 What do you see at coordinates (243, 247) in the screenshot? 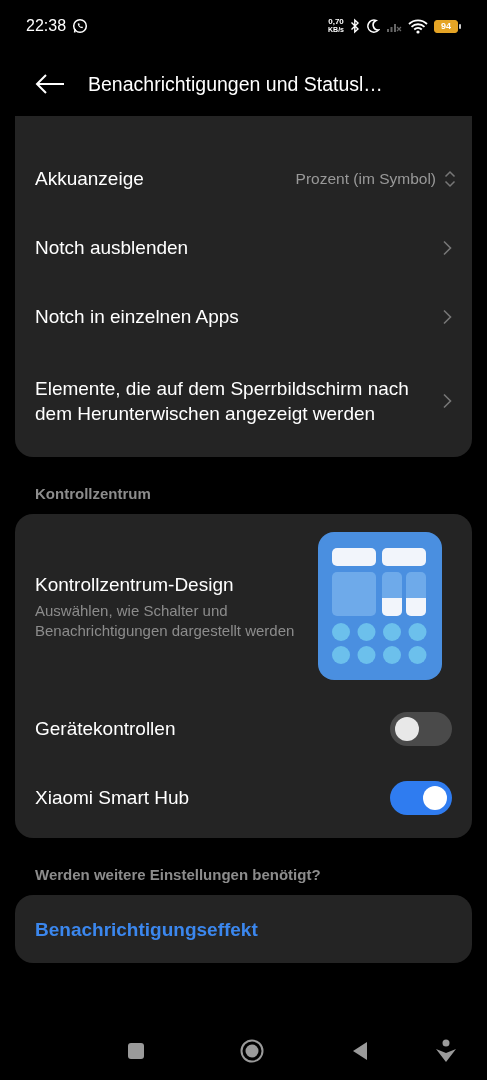
I see `settings-row: Notch ausblenden` at bounding box center [243, 247].